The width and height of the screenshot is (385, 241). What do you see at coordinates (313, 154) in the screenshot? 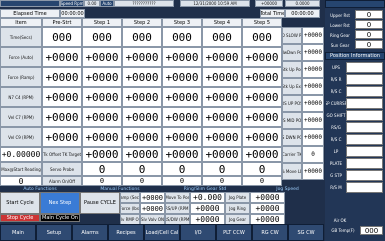
I see `position-value: 0` at bounding box center [313, 154].